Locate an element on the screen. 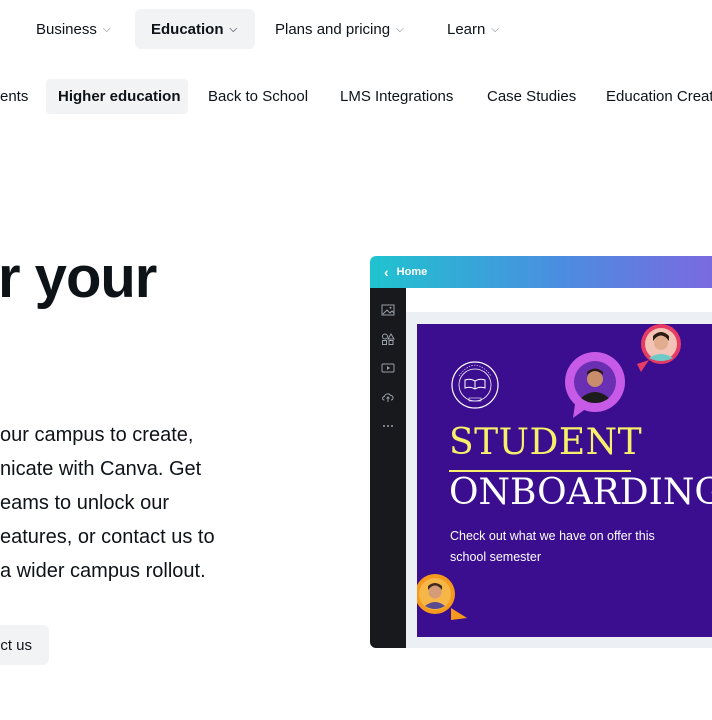  subnav-item-students: ents is located at coordinates (20, 96).